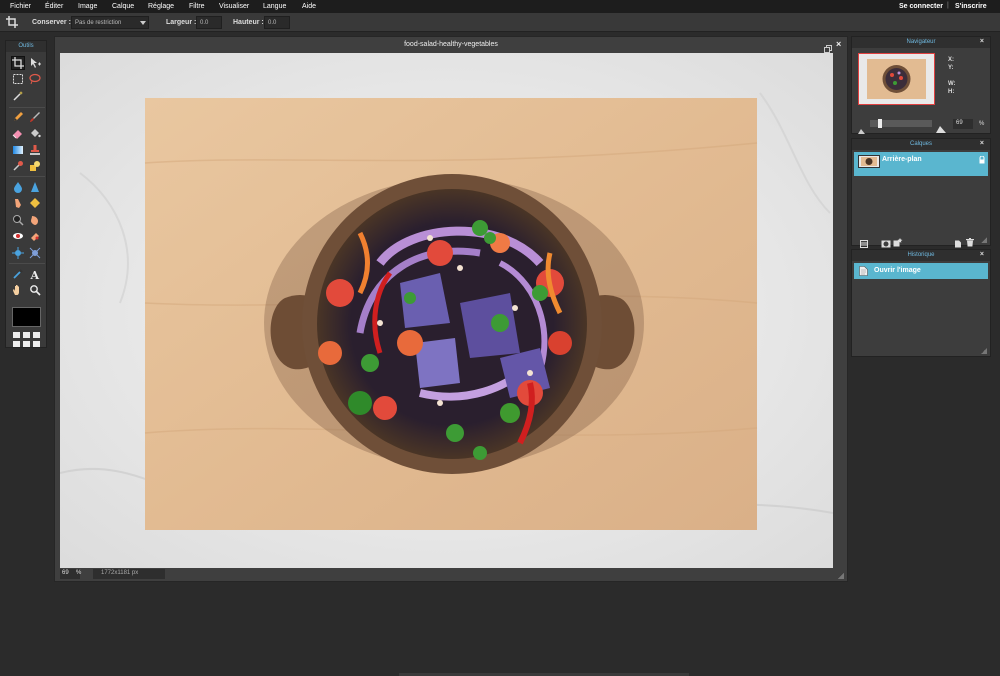 The height and width of the screenshot is (676, 1000). What do you see at coordinates (18, 203) in the screenshot?
I see `smudge-icon` at bounding box center [18, 203].